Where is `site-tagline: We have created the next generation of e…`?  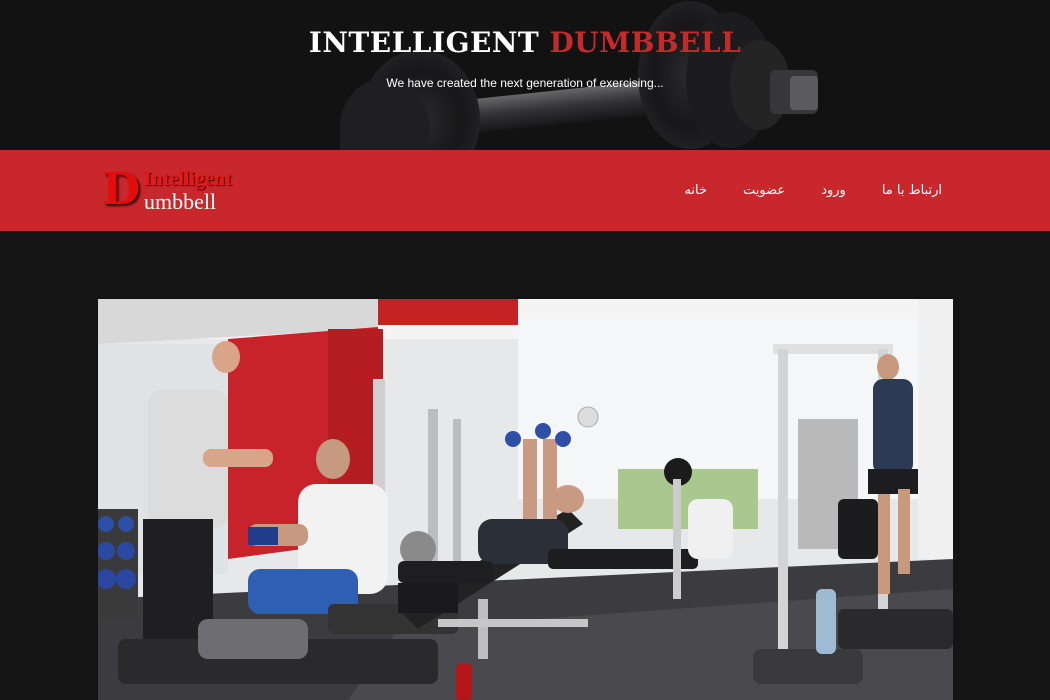 site-tagline: We have created the next generation of e… is located at coordinates (525, 83).